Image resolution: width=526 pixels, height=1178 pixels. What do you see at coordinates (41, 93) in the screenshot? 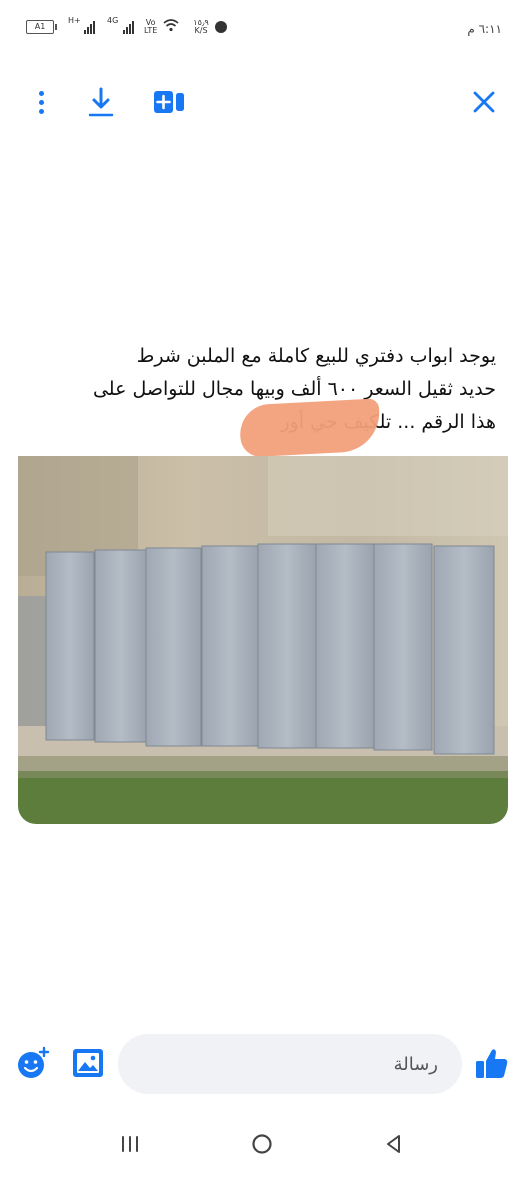
I see `more-vertical-icon` at bounding box center [41, 93].